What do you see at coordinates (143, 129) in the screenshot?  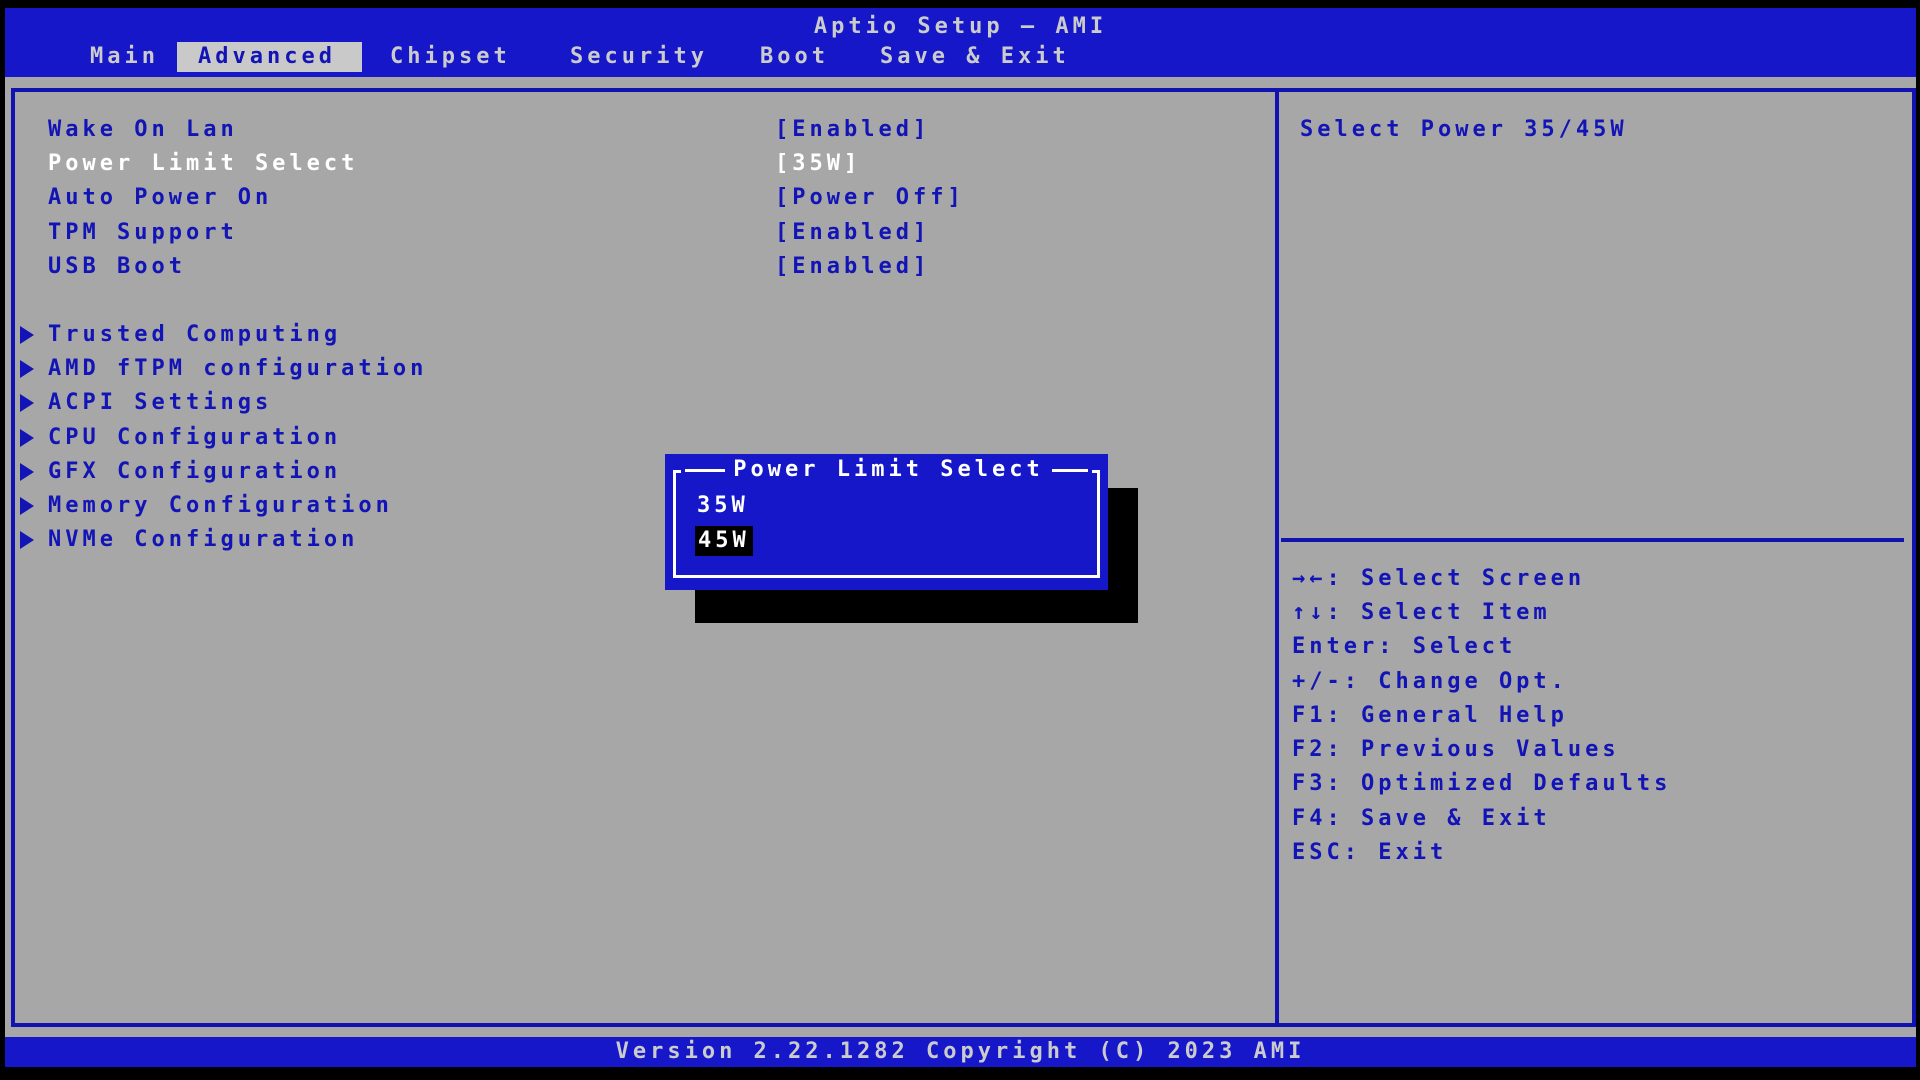 I see `option-label: Wake On Lan` at bounding box center [143, 129].